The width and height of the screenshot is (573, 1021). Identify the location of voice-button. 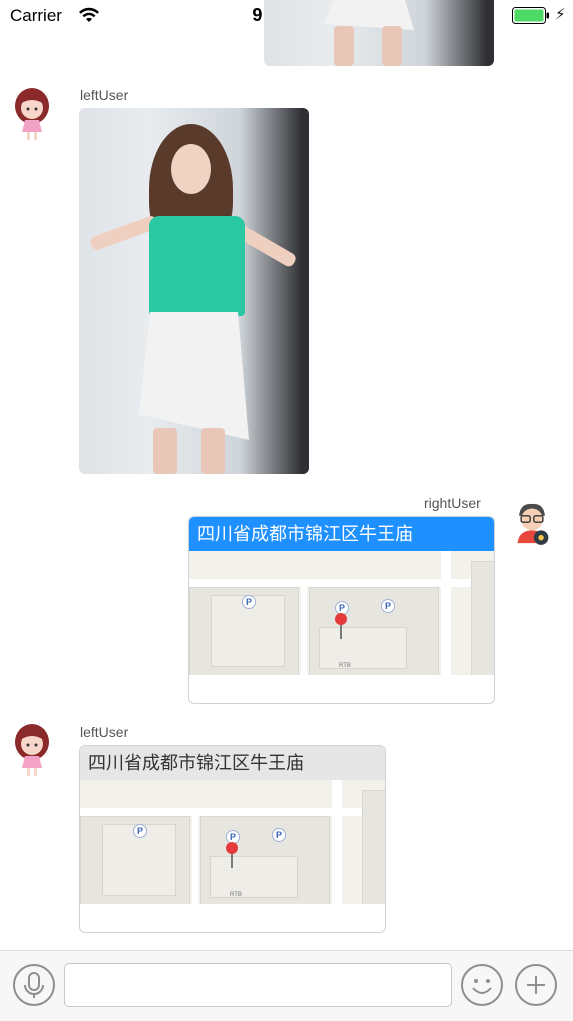
(34, 985).